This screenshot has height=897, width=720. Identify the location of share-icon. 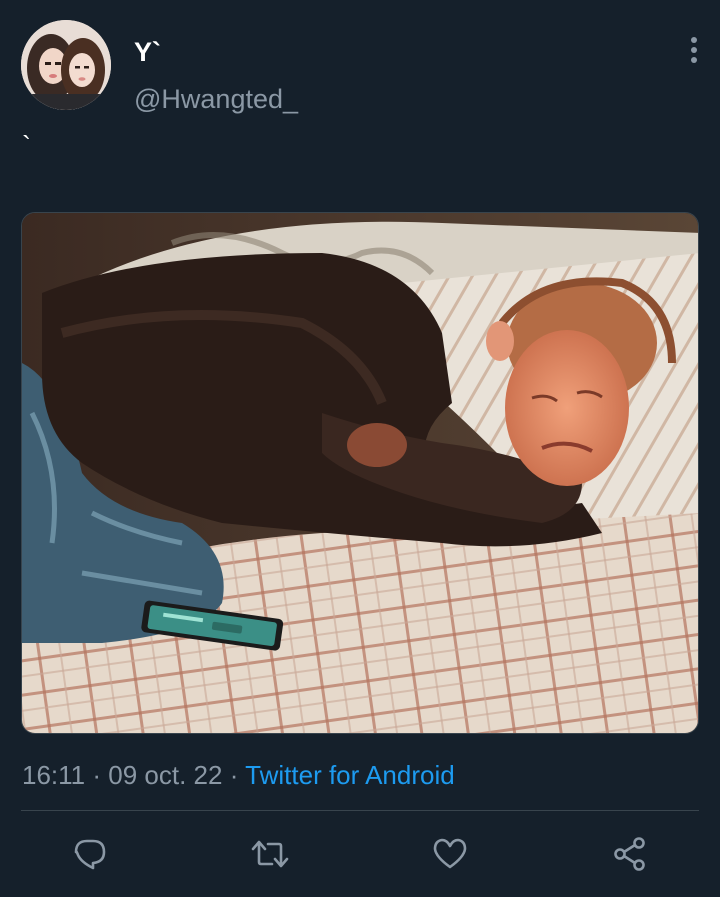
(629, 854).